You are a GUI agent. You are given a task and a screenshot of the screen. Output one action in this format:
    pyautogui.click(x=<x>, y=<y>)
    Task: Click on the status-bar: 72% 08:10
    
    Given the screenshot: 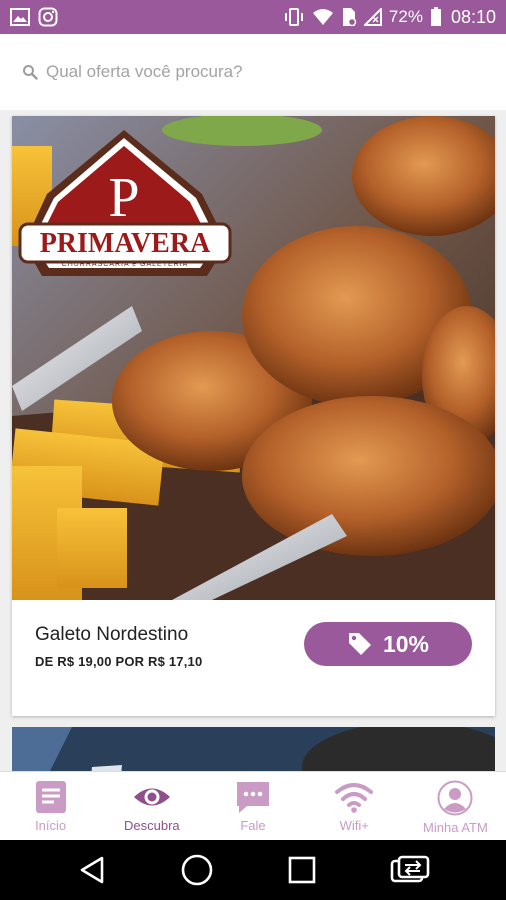 What is the action you would take?
    pyautogui.click(x=253, y=17)
    